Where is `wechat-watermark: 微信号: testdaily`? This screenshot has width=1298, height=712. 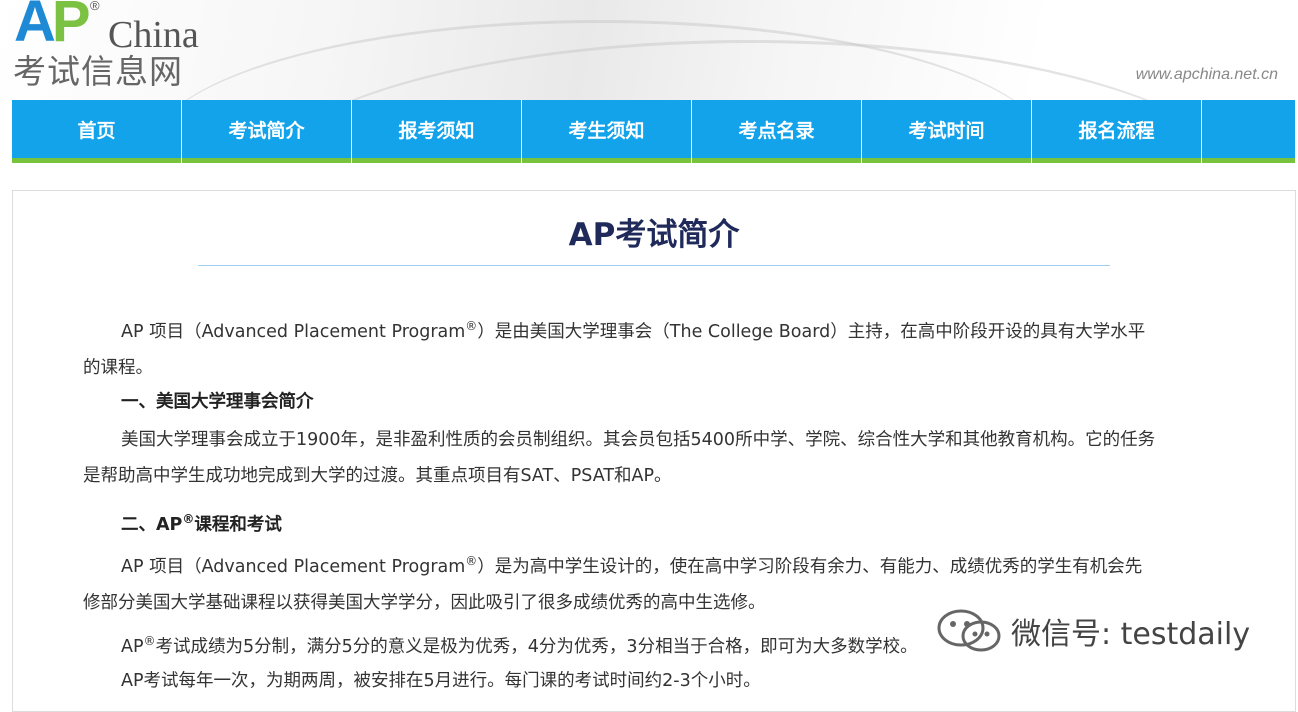
wechat-watermark: 微信号: testdaily is located at coordinates (1092, 631).